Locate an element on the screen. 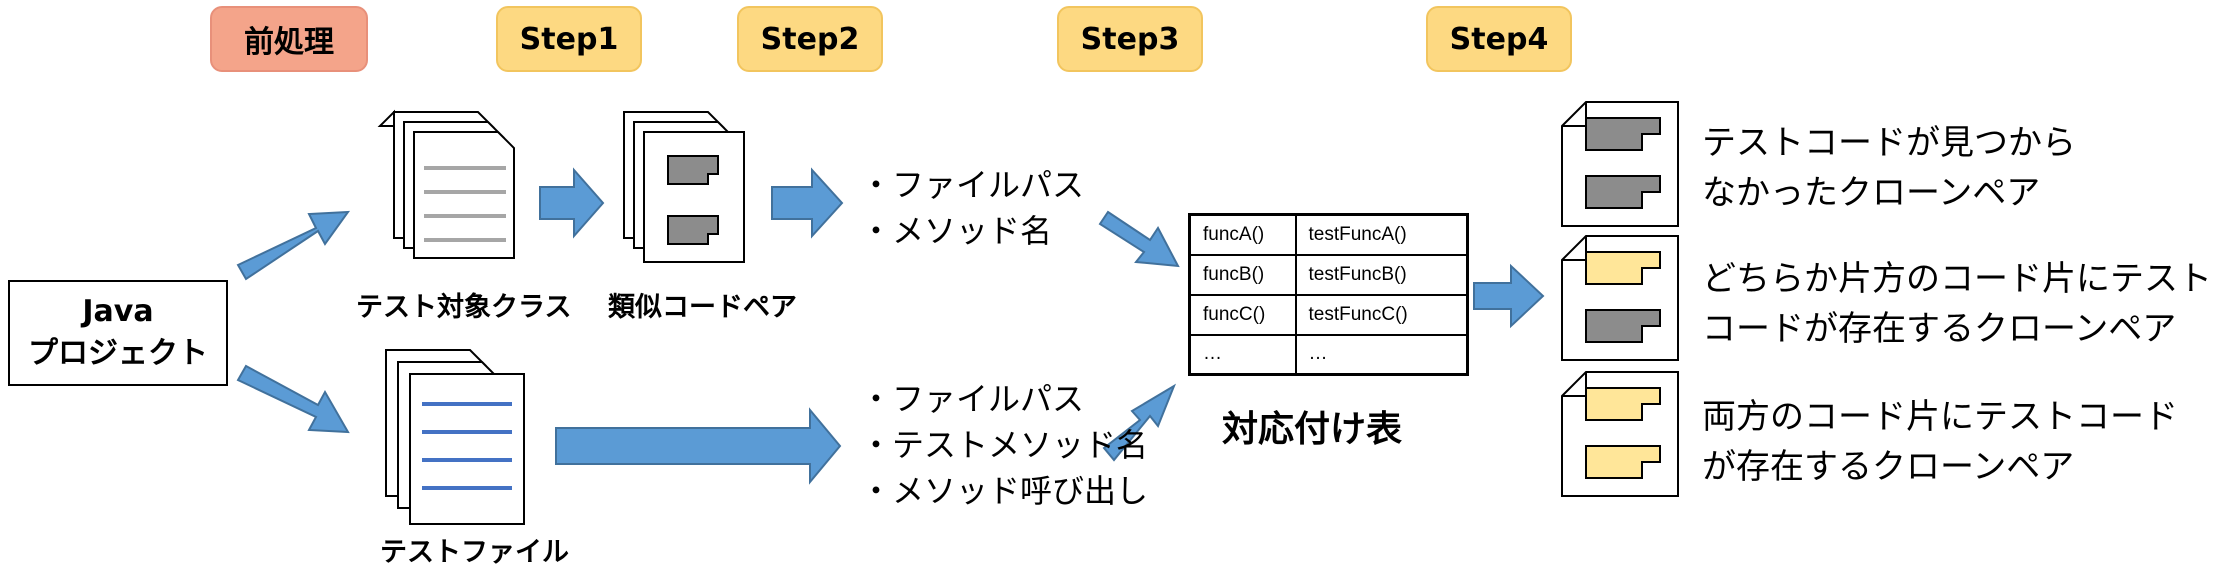 The width and height of the screenshot is (2223, 579). info-top: ・ファイルパス ・メソッド名 is located at coordinates (972, 208).